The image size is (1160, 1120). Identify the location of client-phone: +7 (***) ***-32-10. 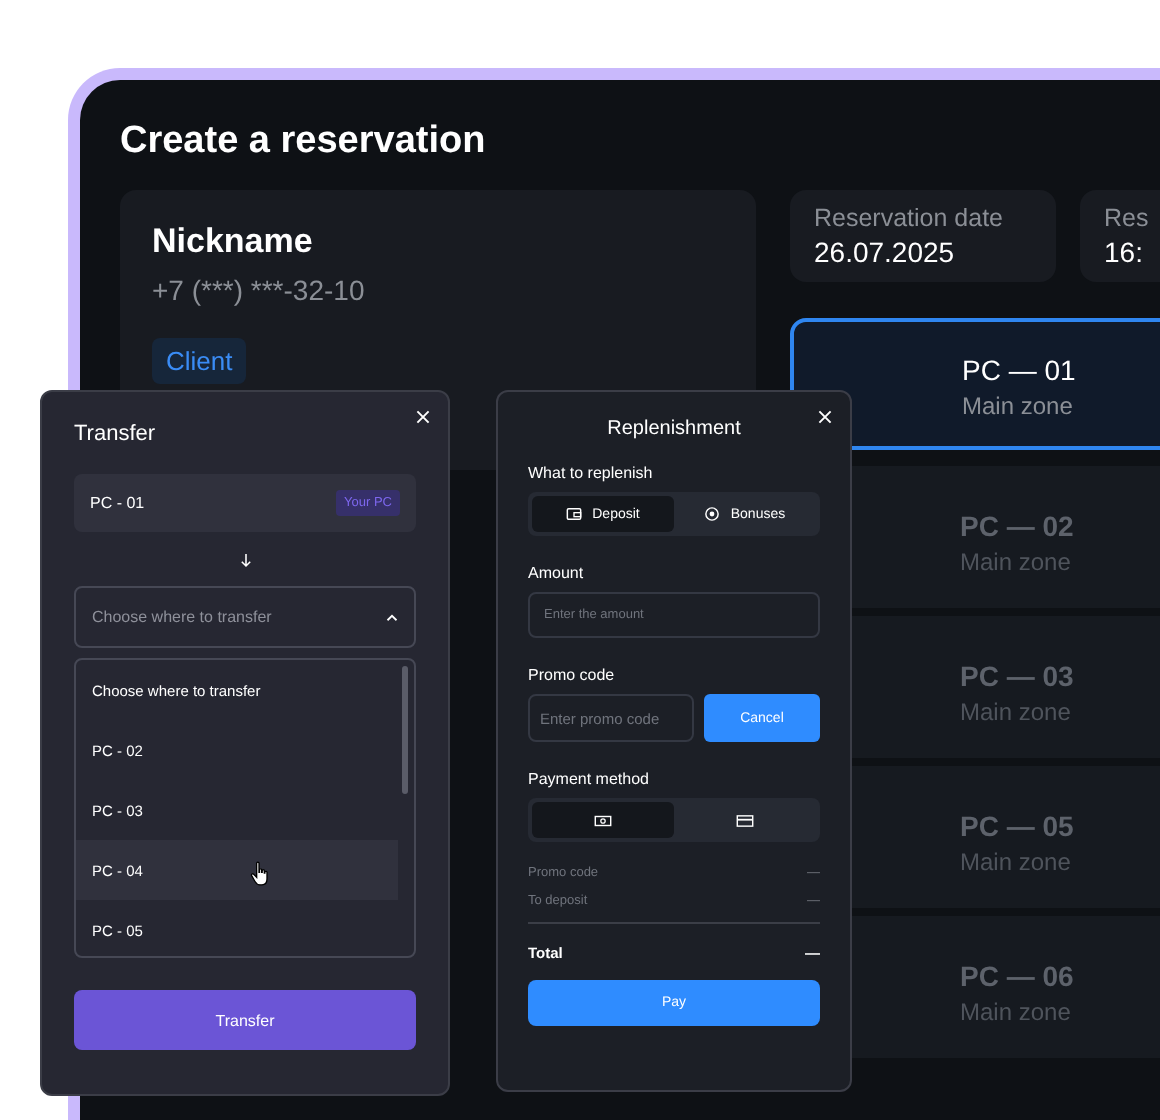
(259, 290).